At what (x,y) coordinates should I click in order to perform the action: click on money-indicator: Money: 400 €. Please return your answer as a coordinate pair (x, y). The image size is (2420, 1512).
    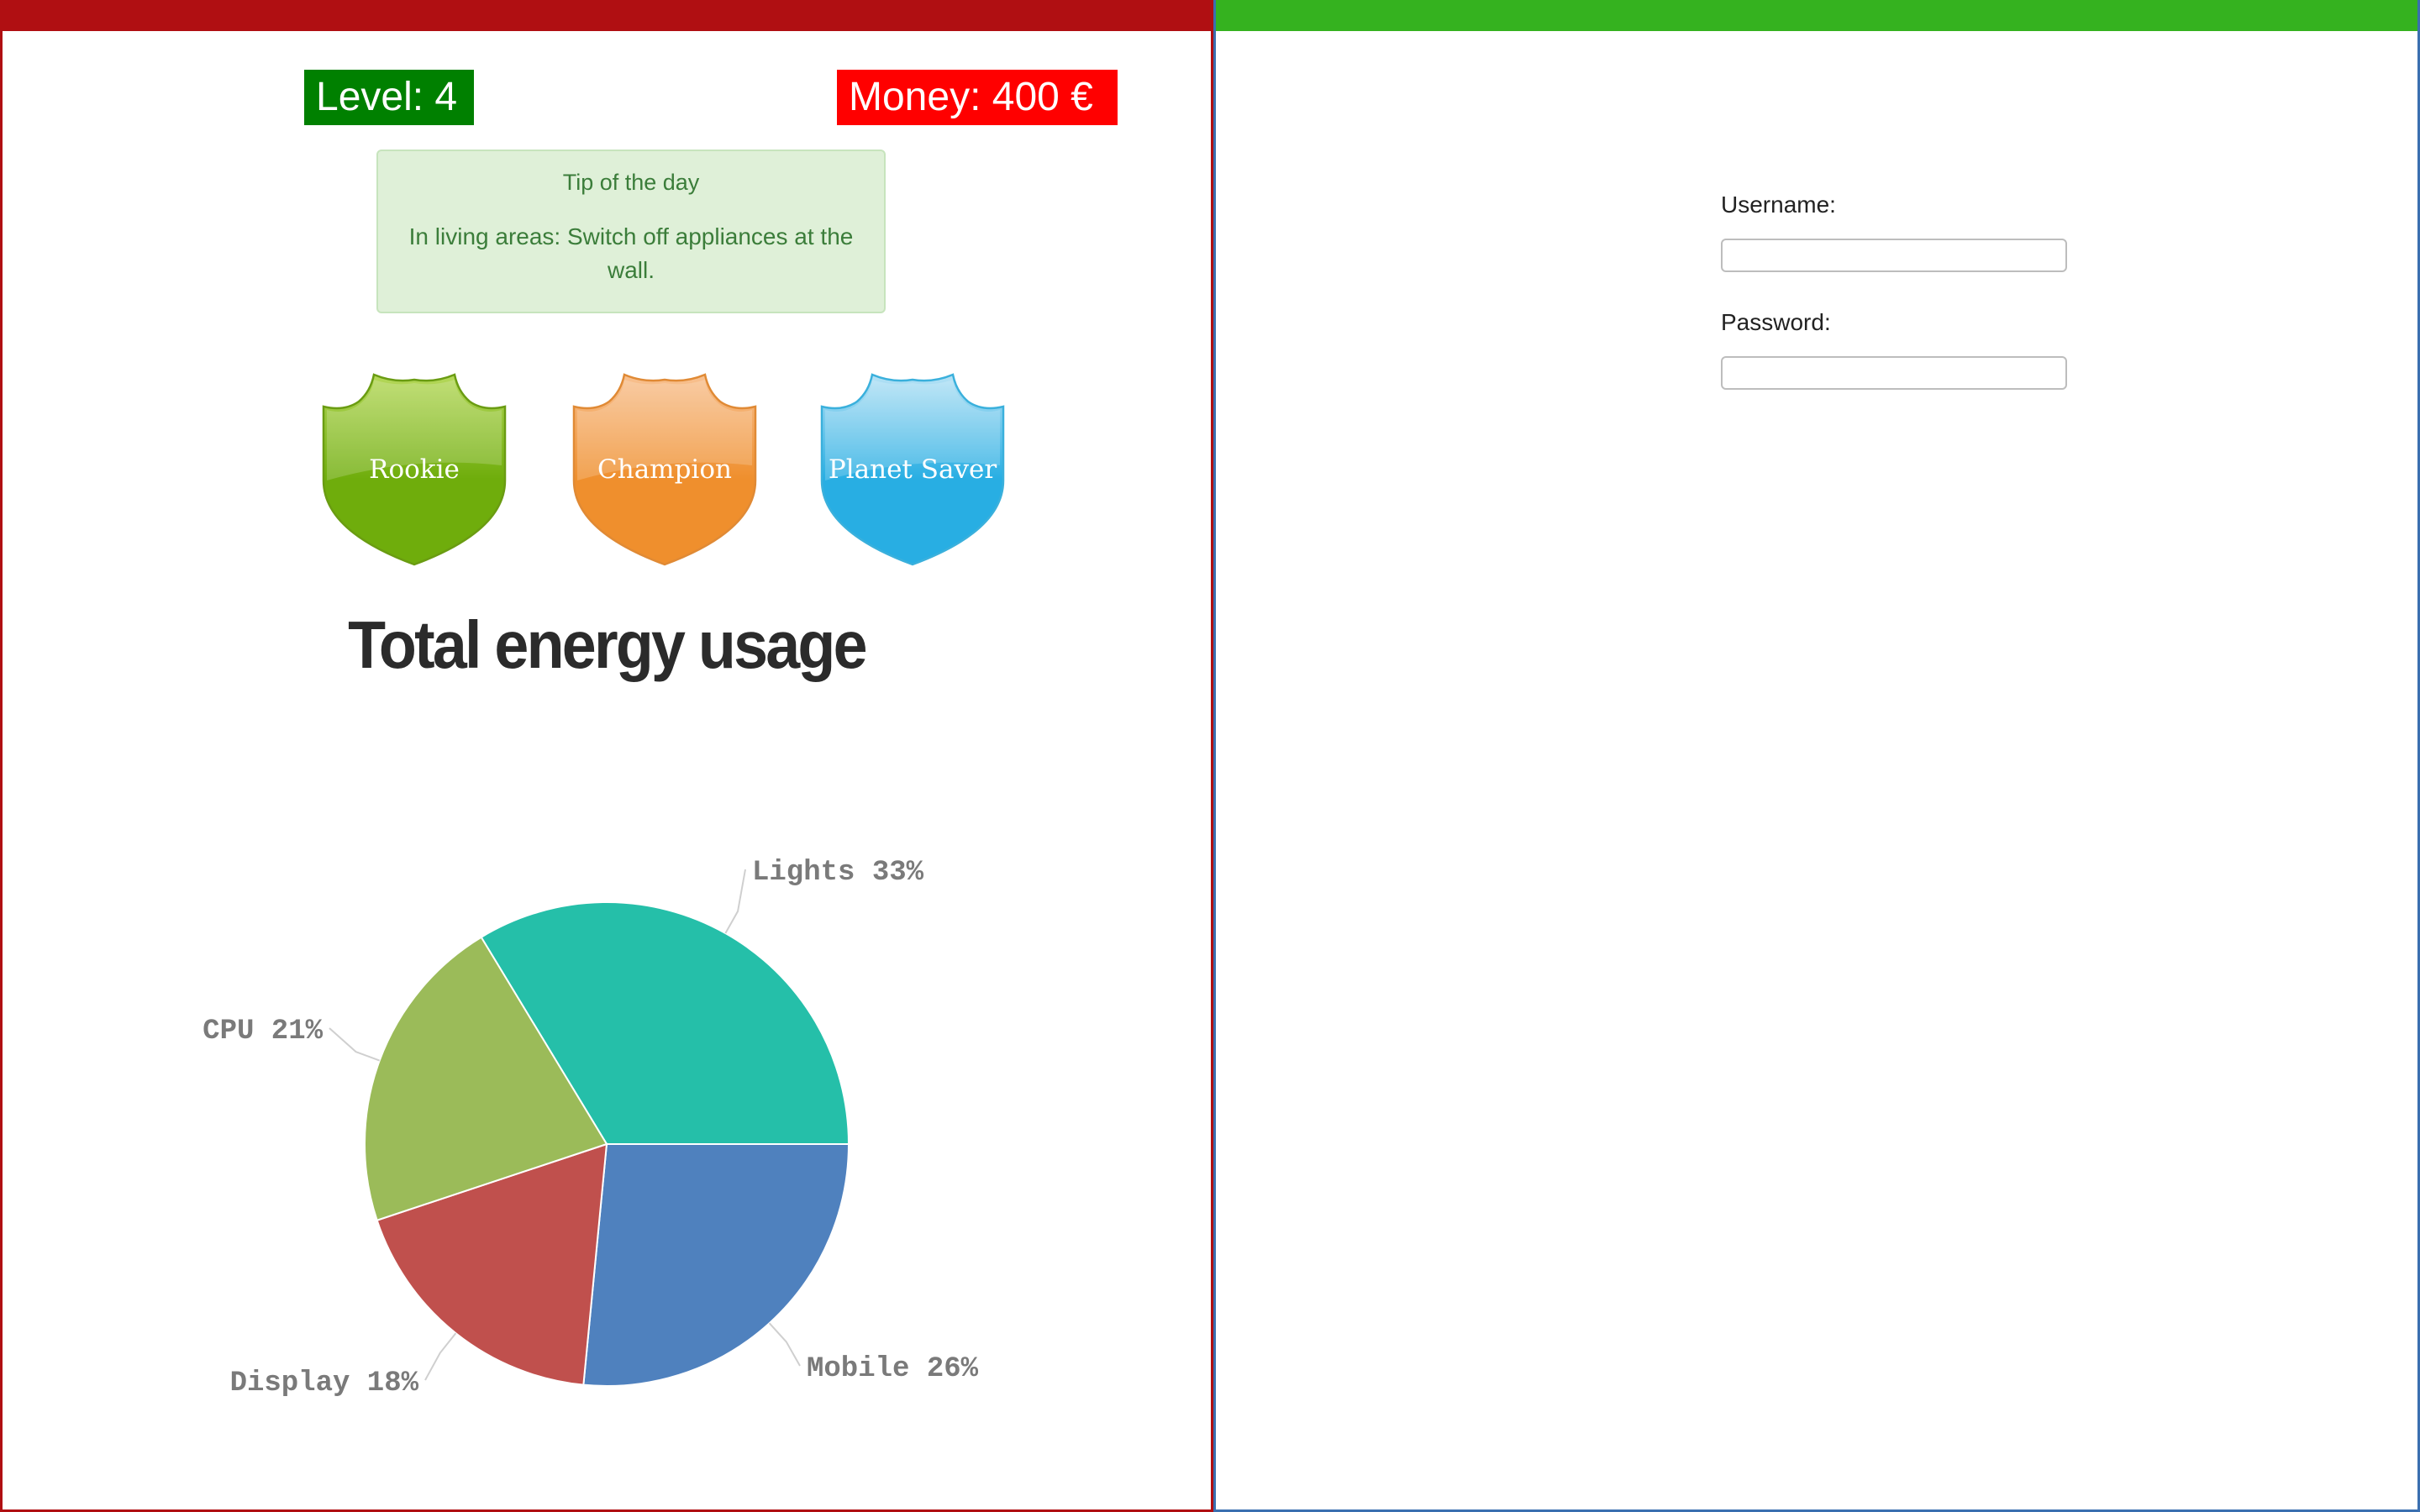
    Looking at the image, I should click on (977, 97).